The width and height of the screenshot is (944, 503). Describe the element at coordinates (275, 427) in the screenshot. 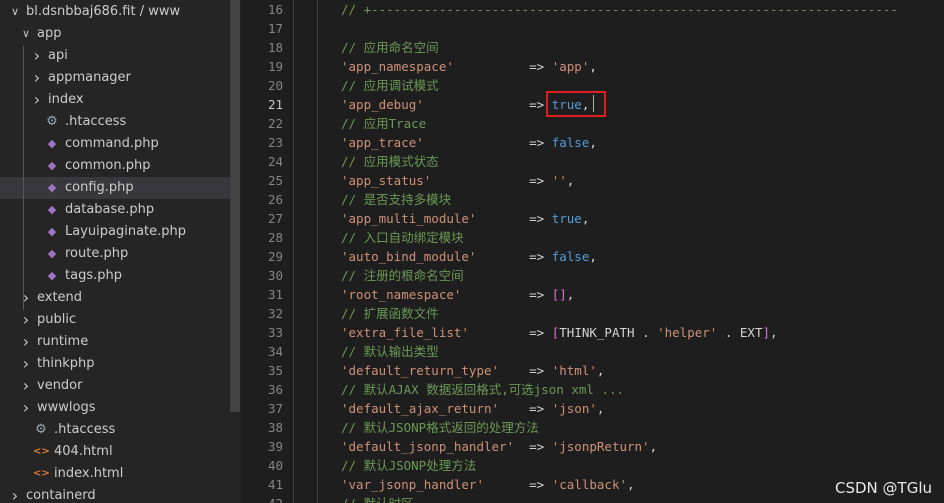

I see `line-number: 38` at that location.